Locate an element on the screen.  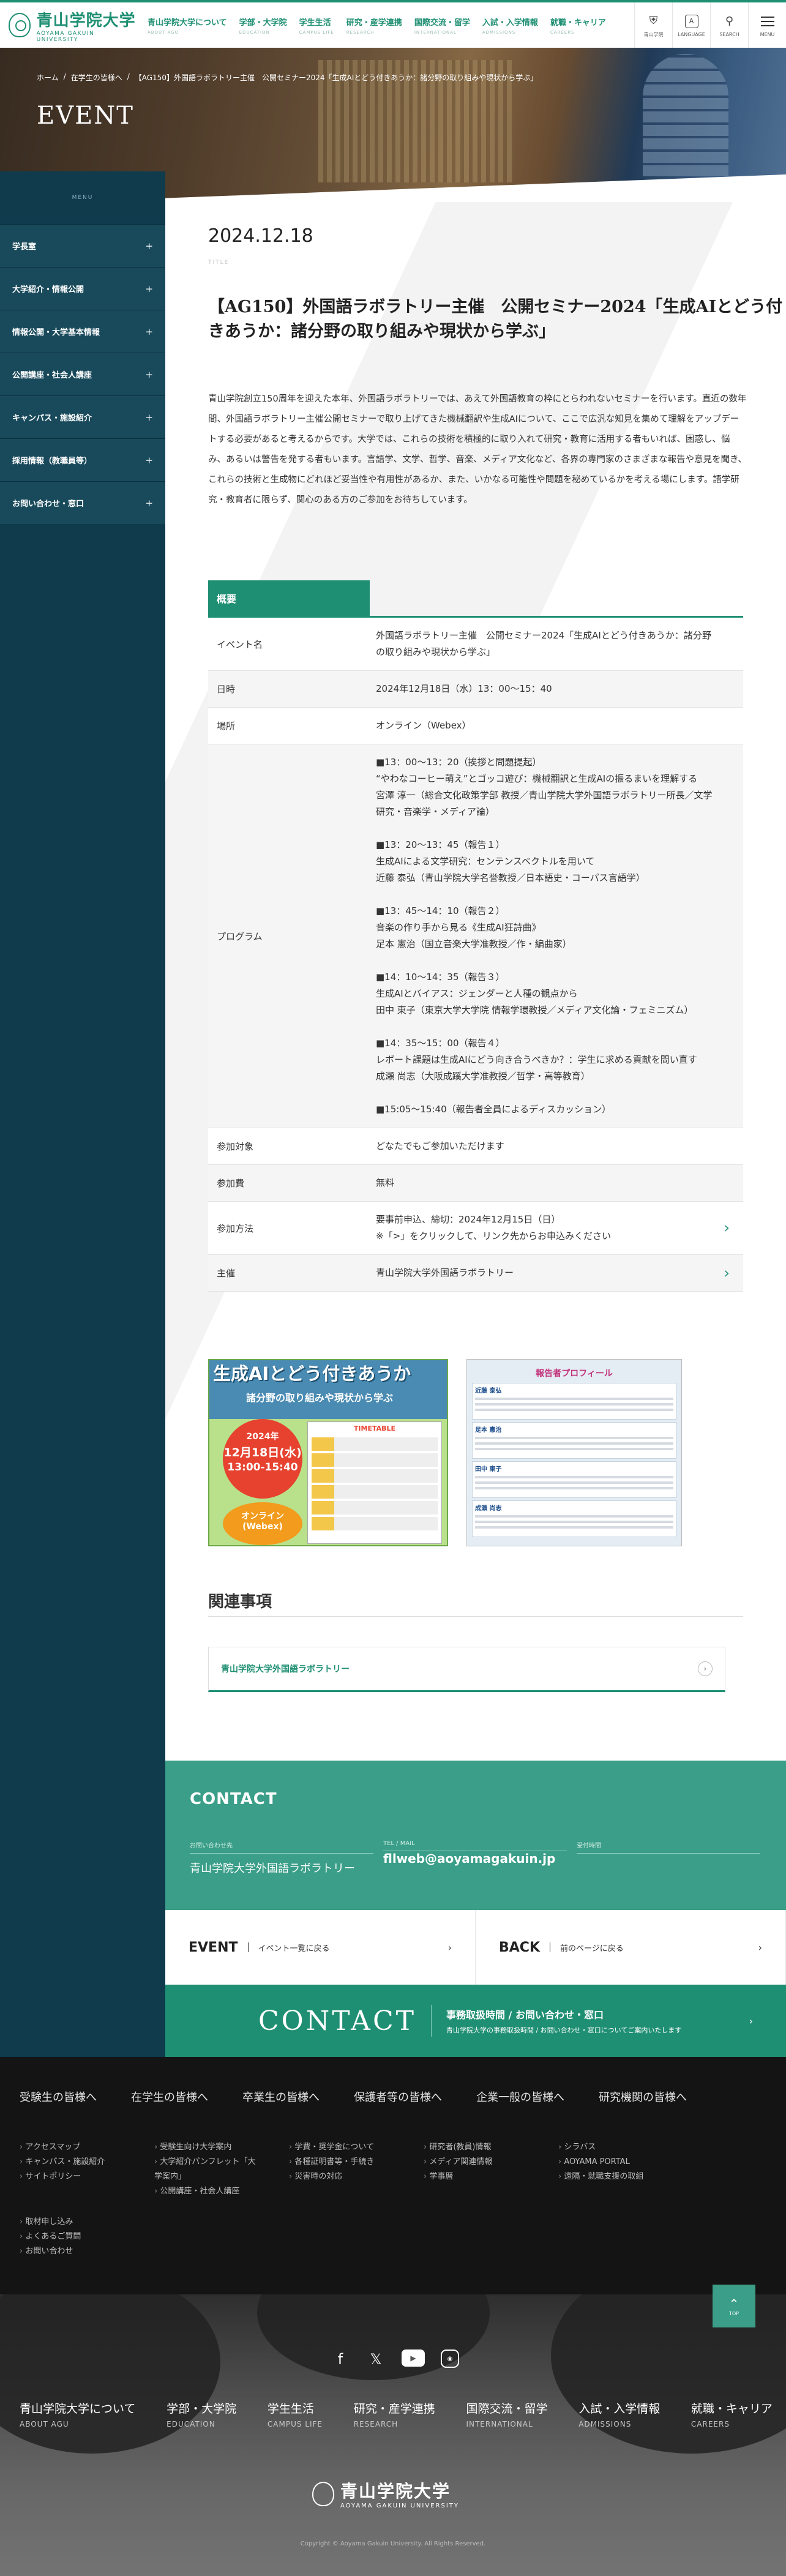
table-row: 参加対象 どなたでもご参加いただけます is located at coordinates (475, 1147).